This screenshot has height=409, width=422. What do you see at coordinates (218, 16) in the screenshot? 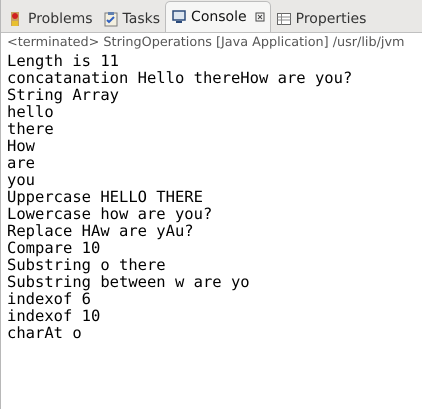
I see `view-tab: Console` at bounding box center [218, 16].